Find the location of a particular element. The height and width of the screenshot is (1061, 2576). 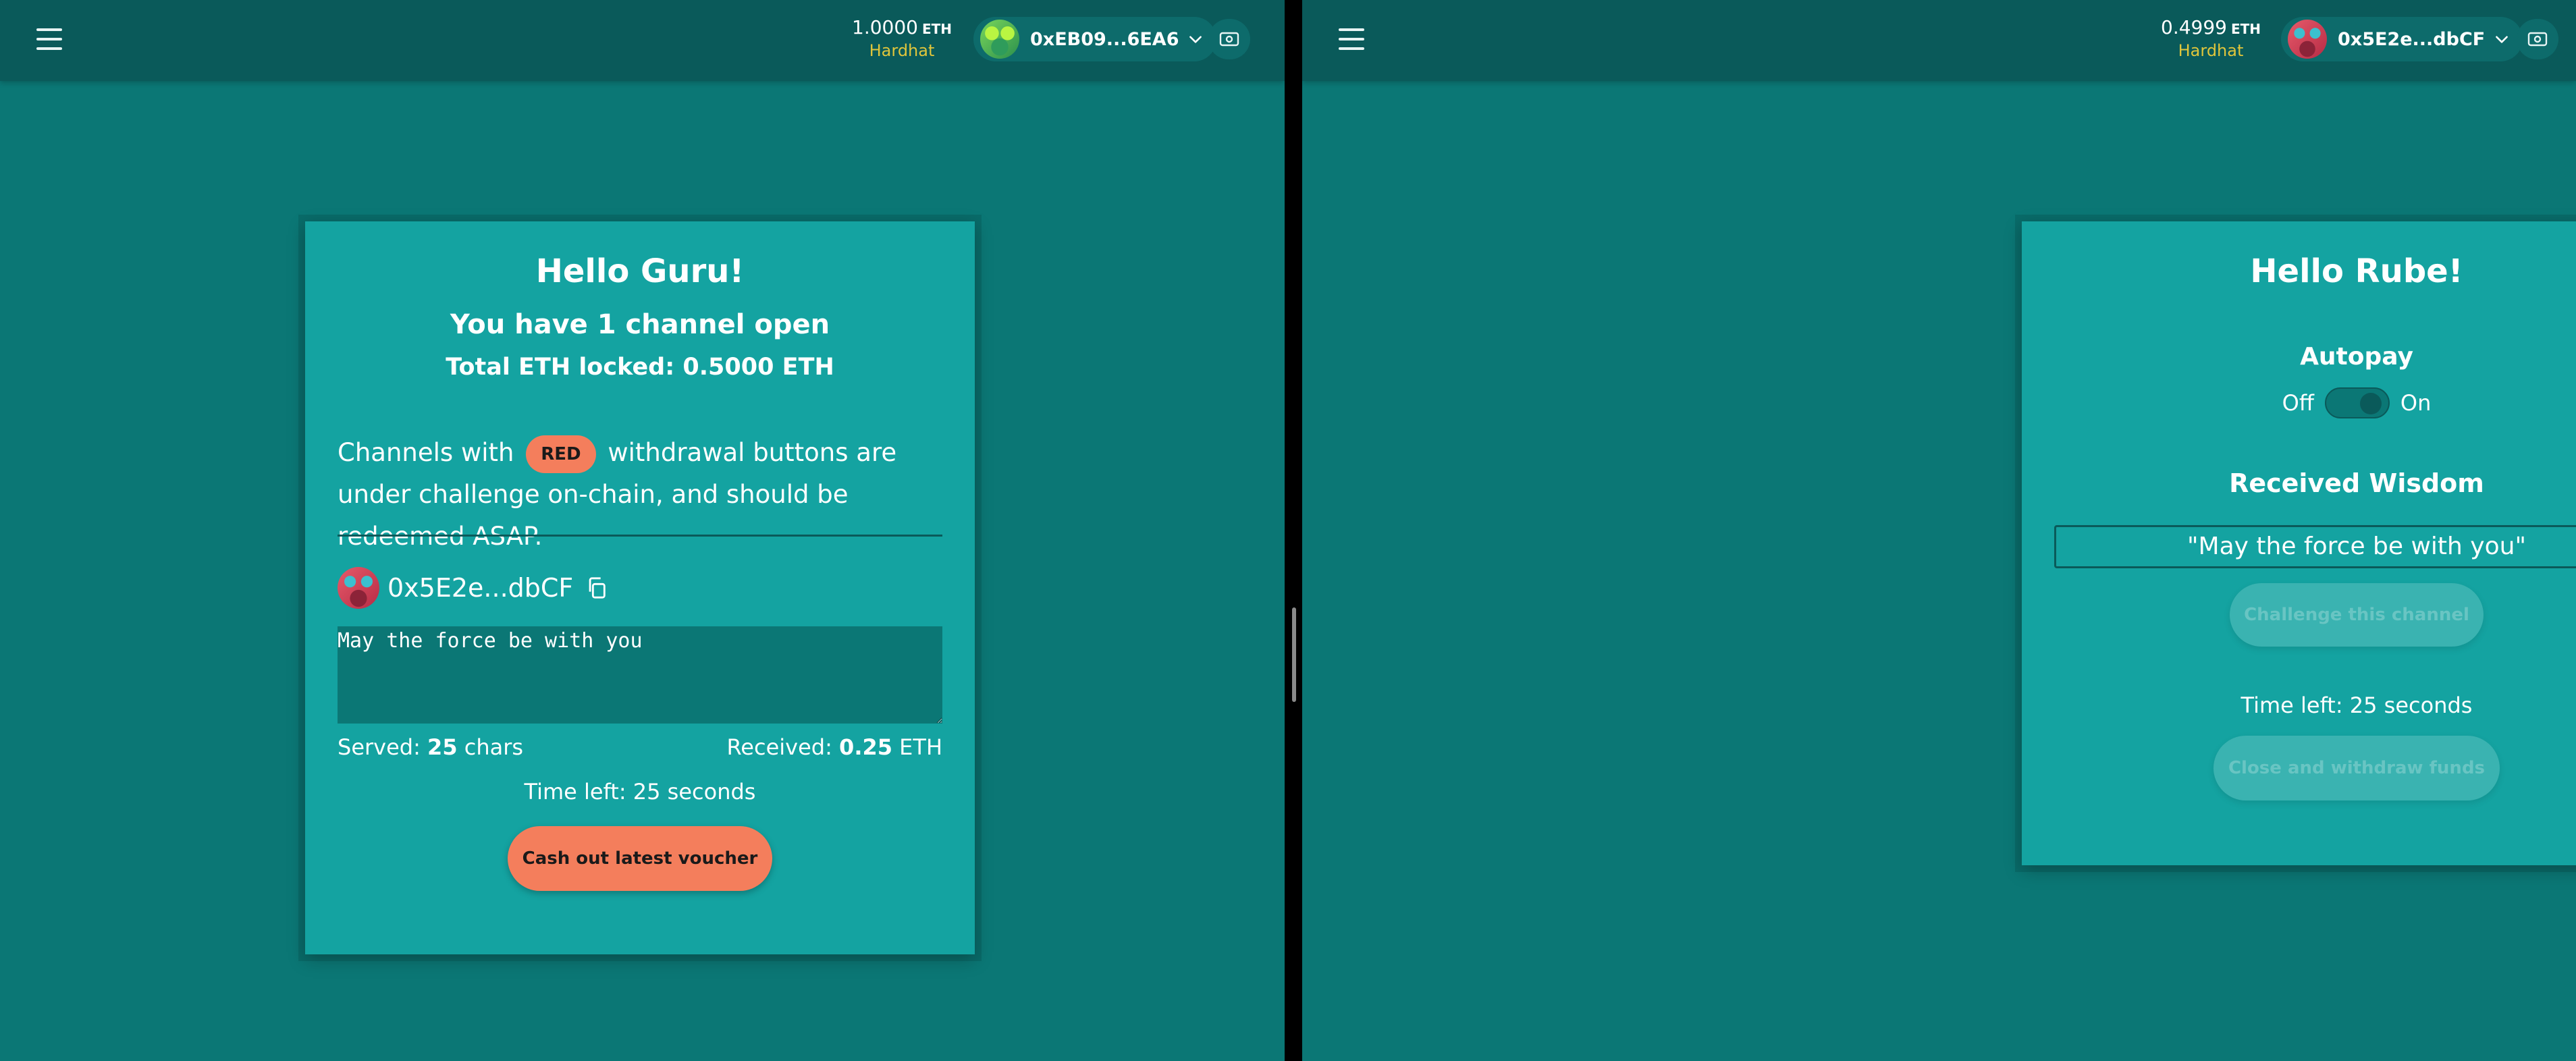

received-wisdom-text: "May the force be with you" is located at coordinates (2315, 546).